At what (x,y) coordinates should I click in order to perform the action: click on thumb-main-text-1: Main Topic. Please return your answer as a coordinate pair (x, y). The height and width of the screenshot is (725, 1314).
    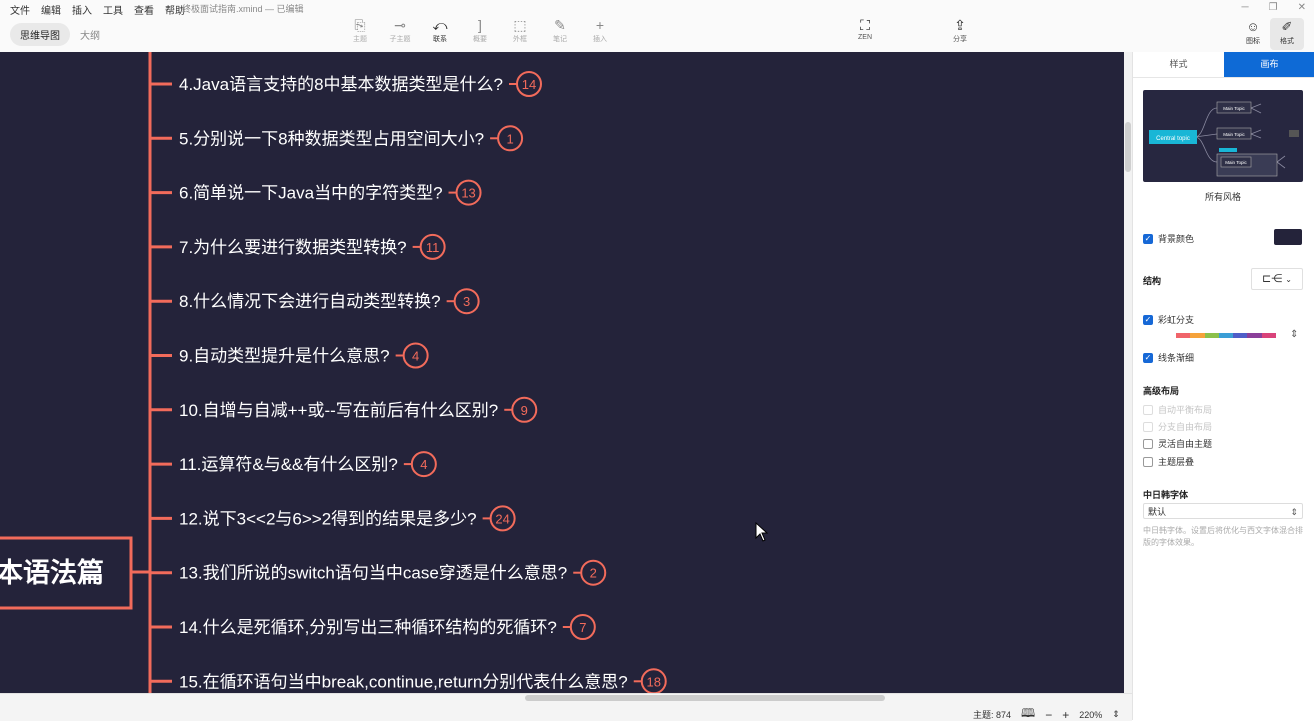
    Looking at the image, I should click on (1234, 108).